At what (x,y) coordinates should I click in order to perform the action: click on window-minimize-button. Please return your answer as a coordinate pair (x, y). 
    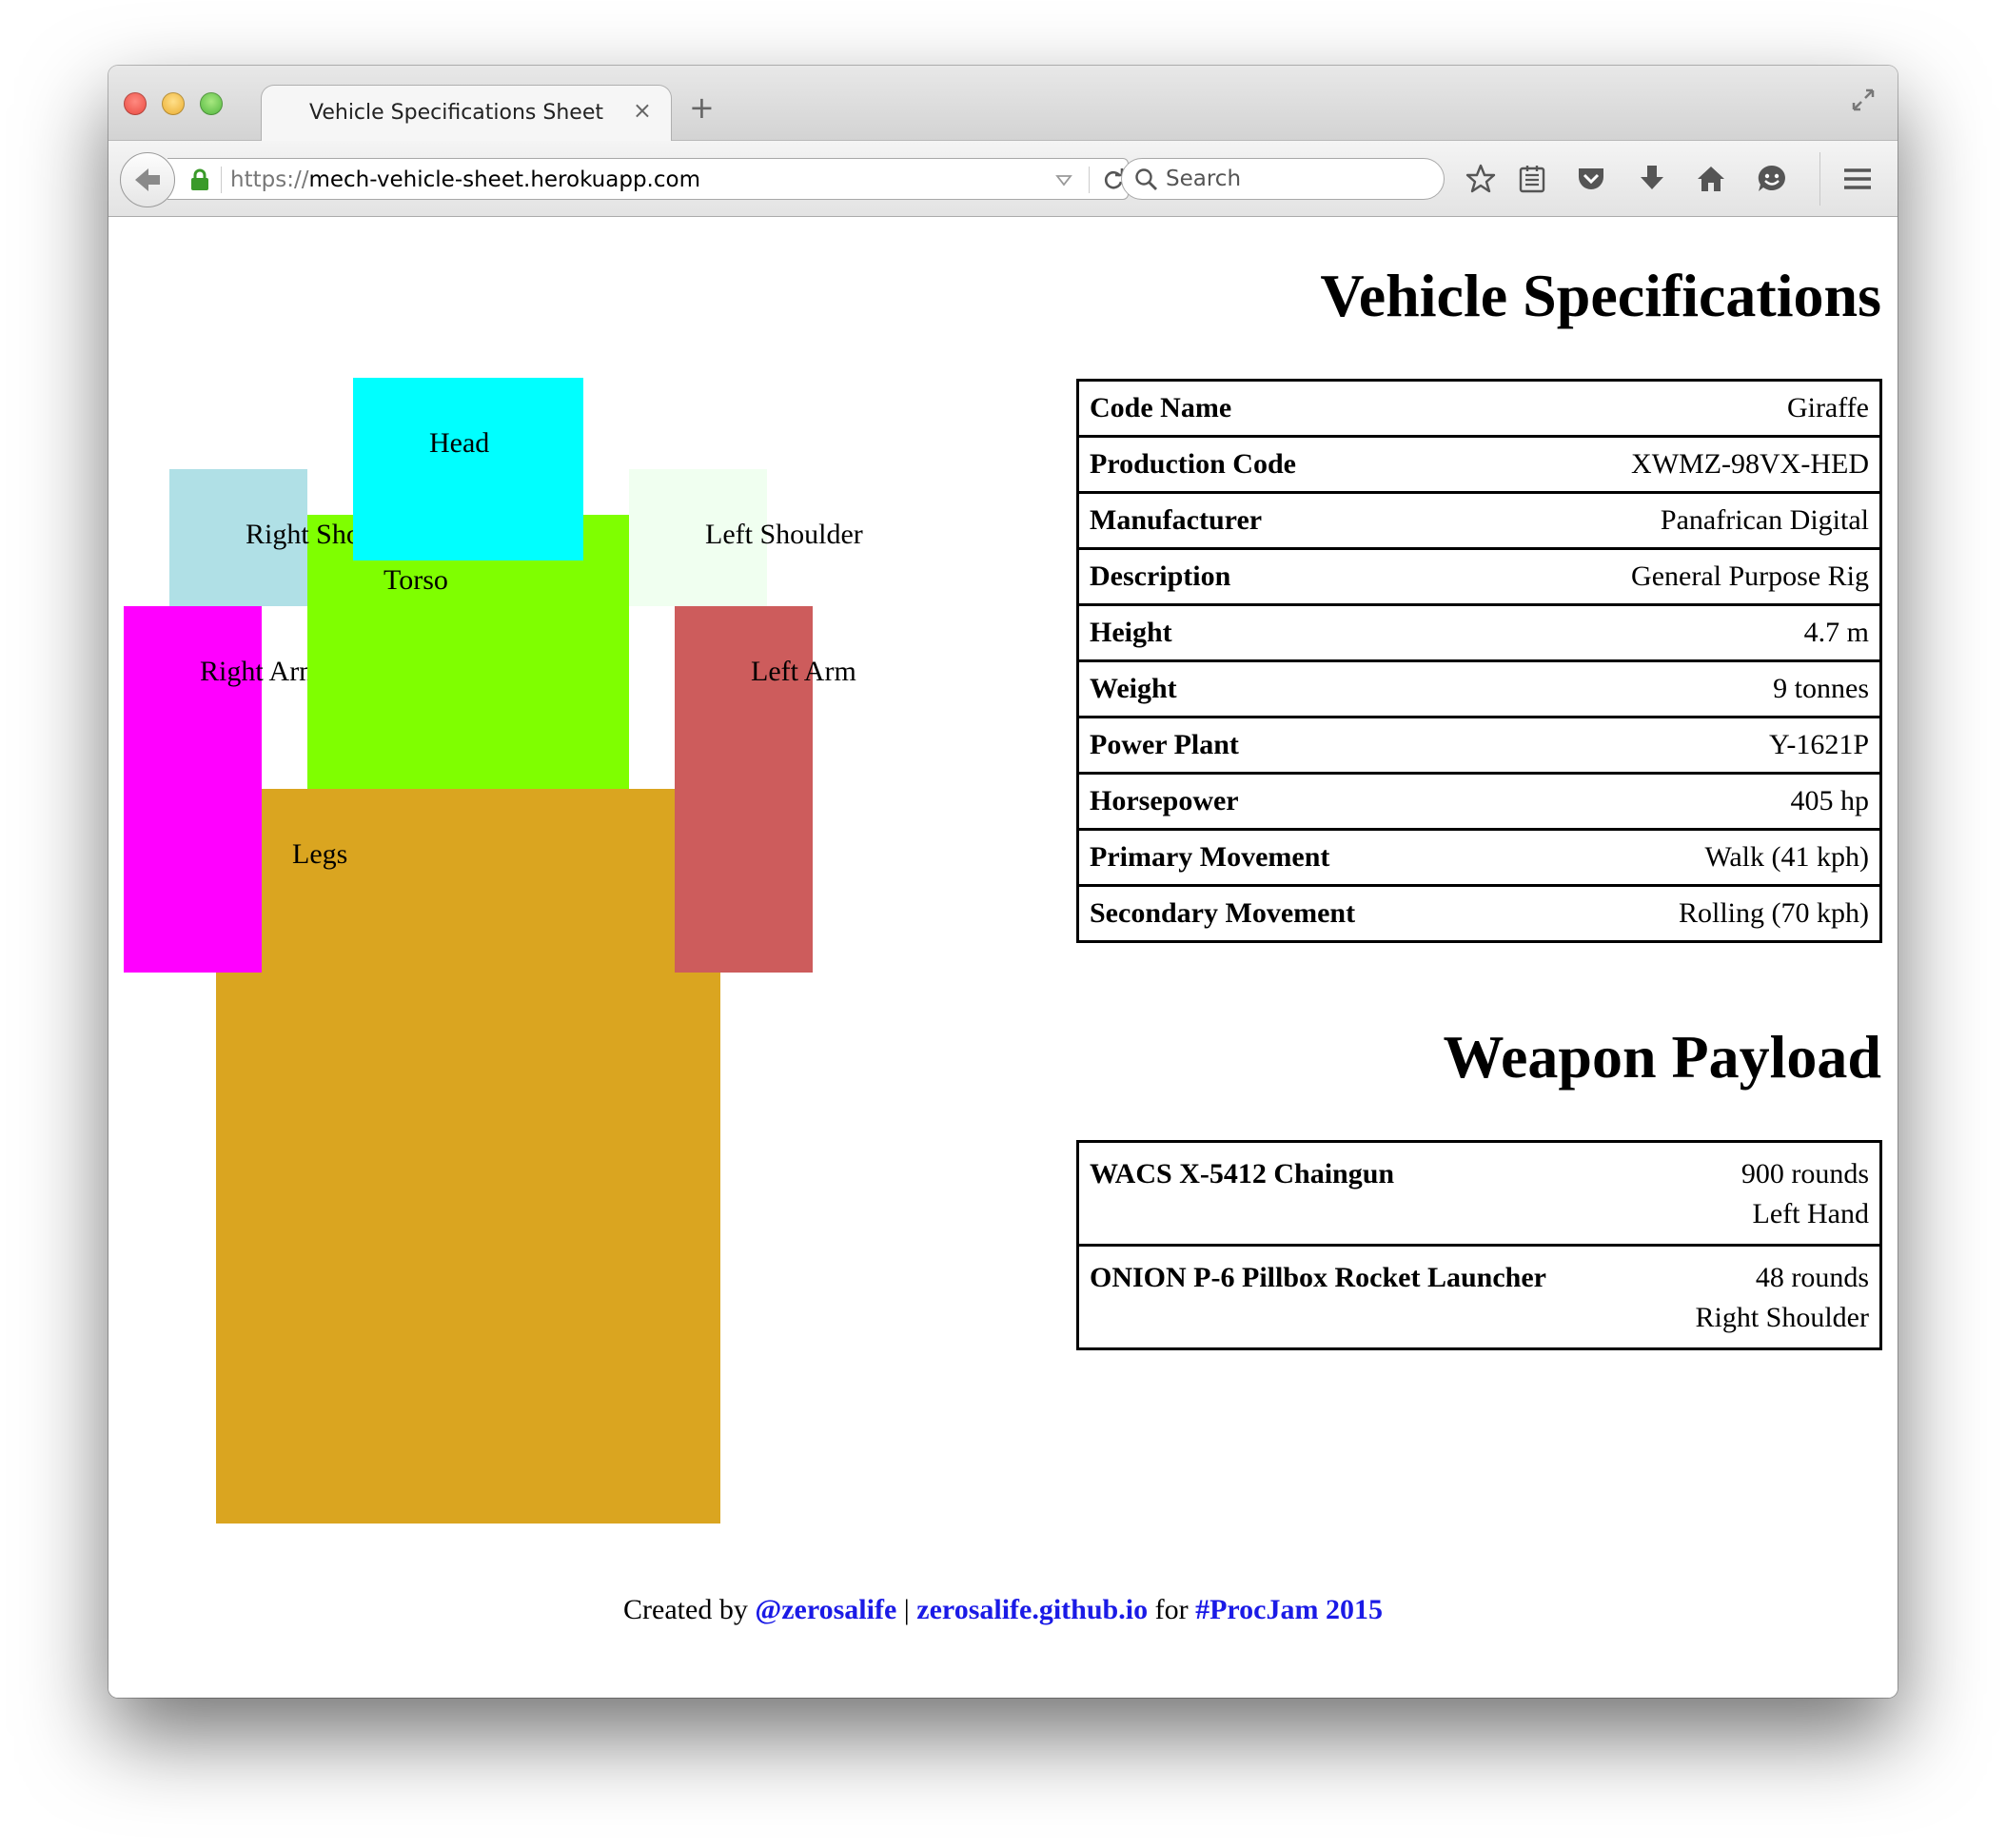
    Looking at the image, I should click on (174, 103).